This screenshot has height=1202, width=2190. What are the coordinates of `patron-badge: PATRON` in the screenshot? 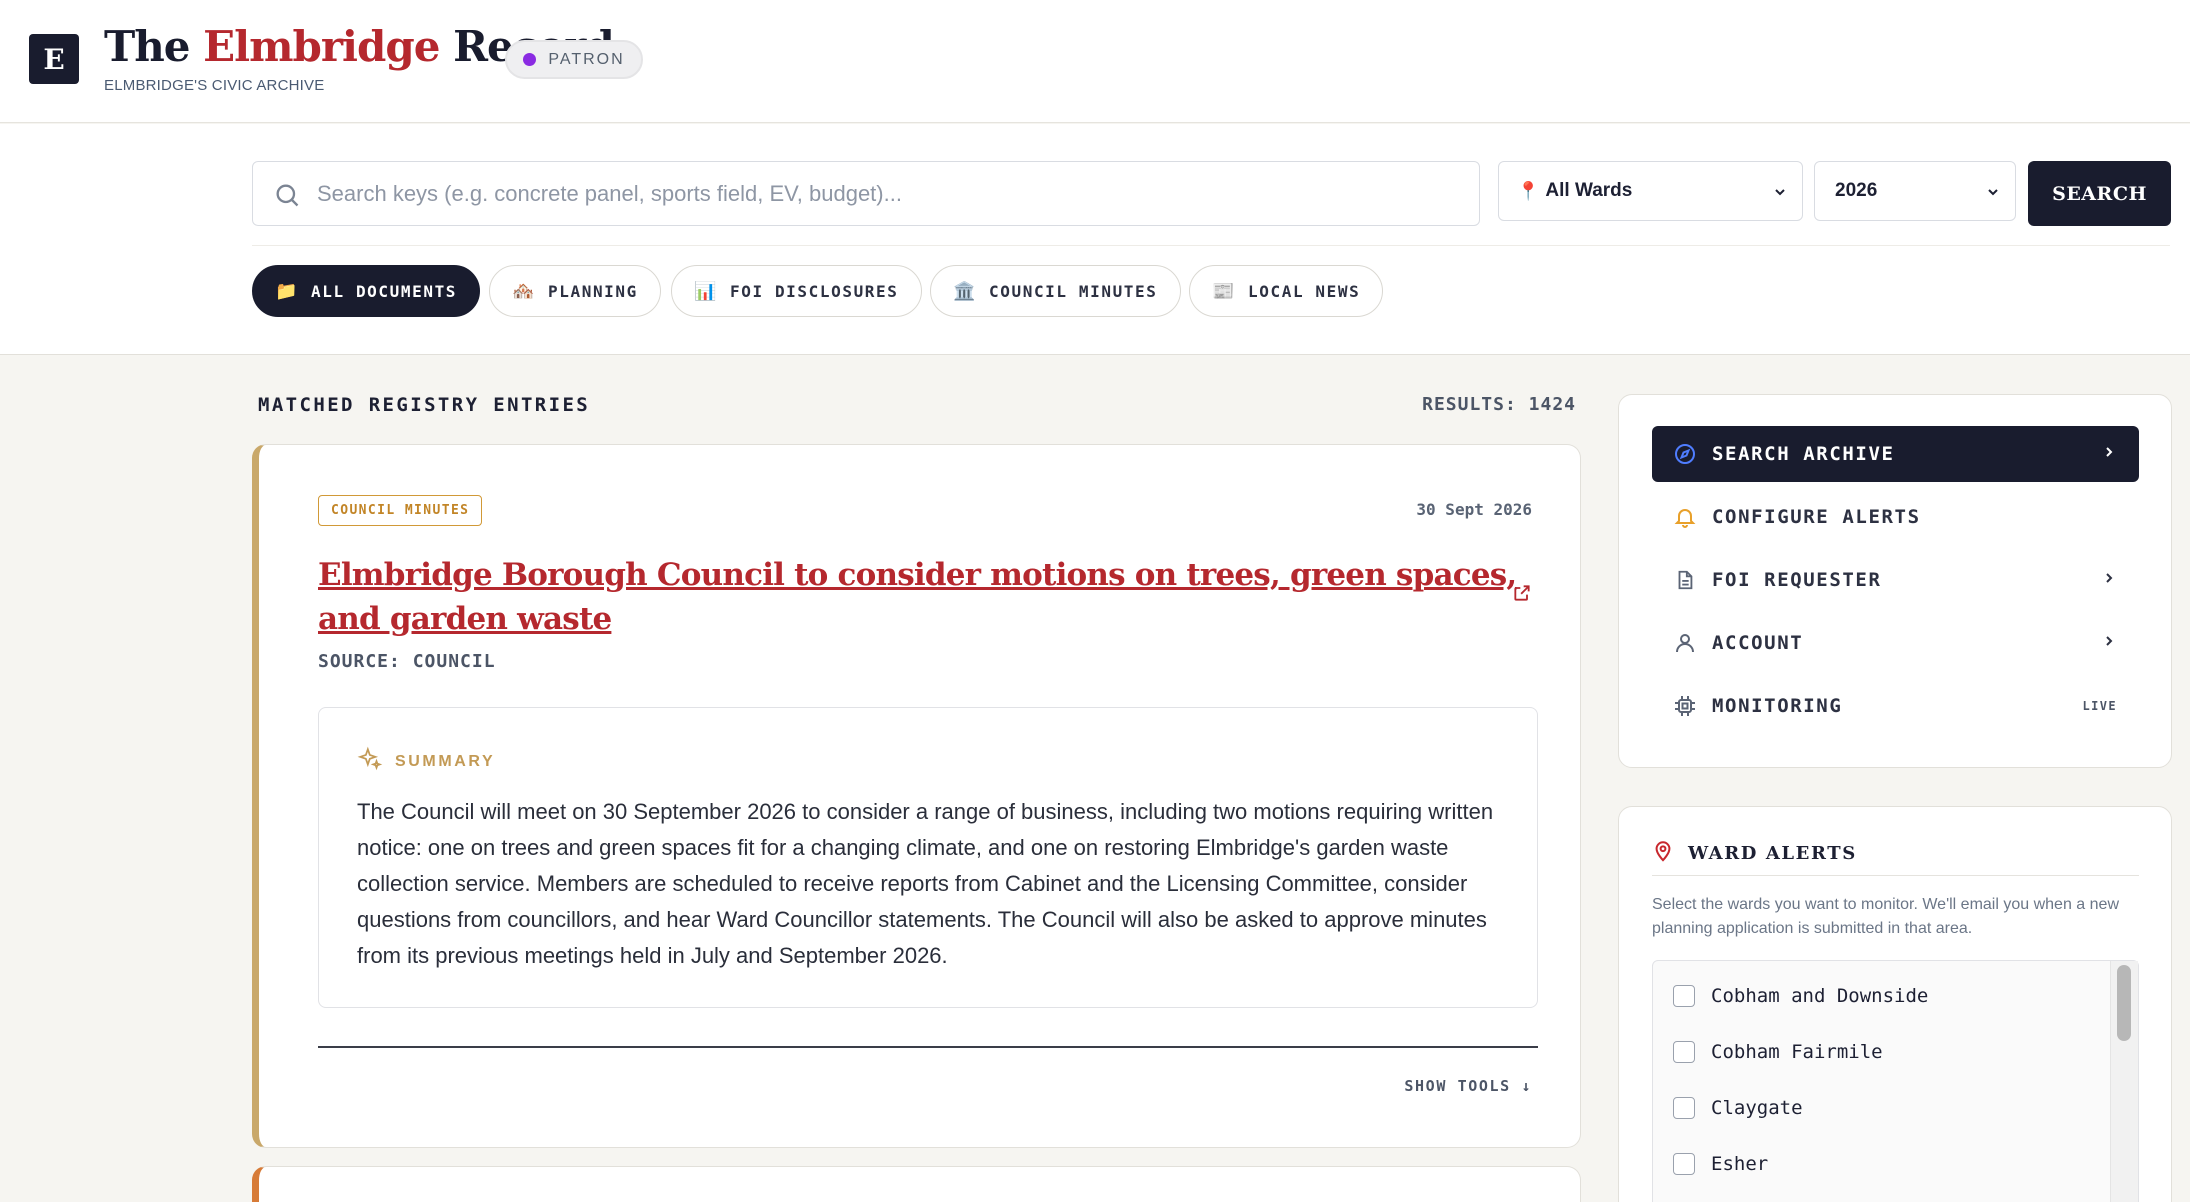 It's located at (574, 59).